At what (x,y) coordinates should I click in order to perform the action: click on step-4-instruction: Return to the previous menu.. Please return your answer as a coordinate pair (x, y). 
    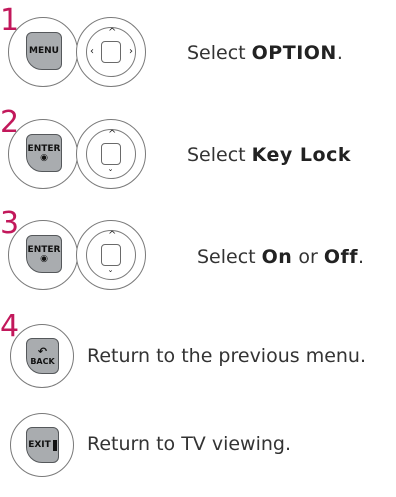
    Looking at the image, I should click on (227, 356).